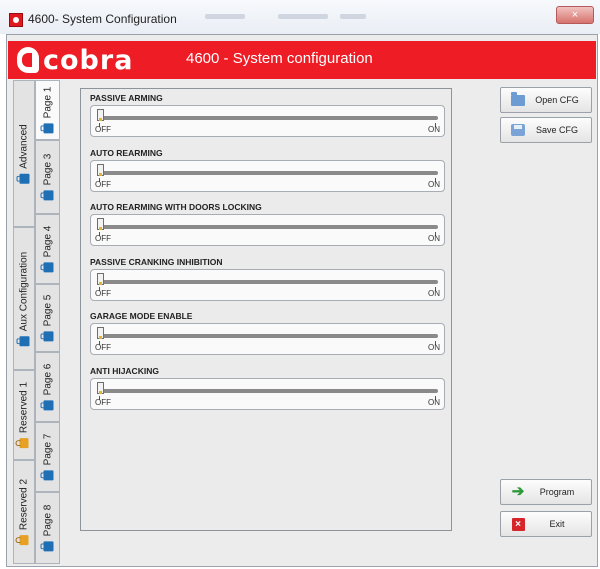 The width and height of the screenshot is (600, 569). What do you see at coordinates (47, 520) in the screenshot?
I see `tab-label: Page 8` at bounding box center [47, 520].